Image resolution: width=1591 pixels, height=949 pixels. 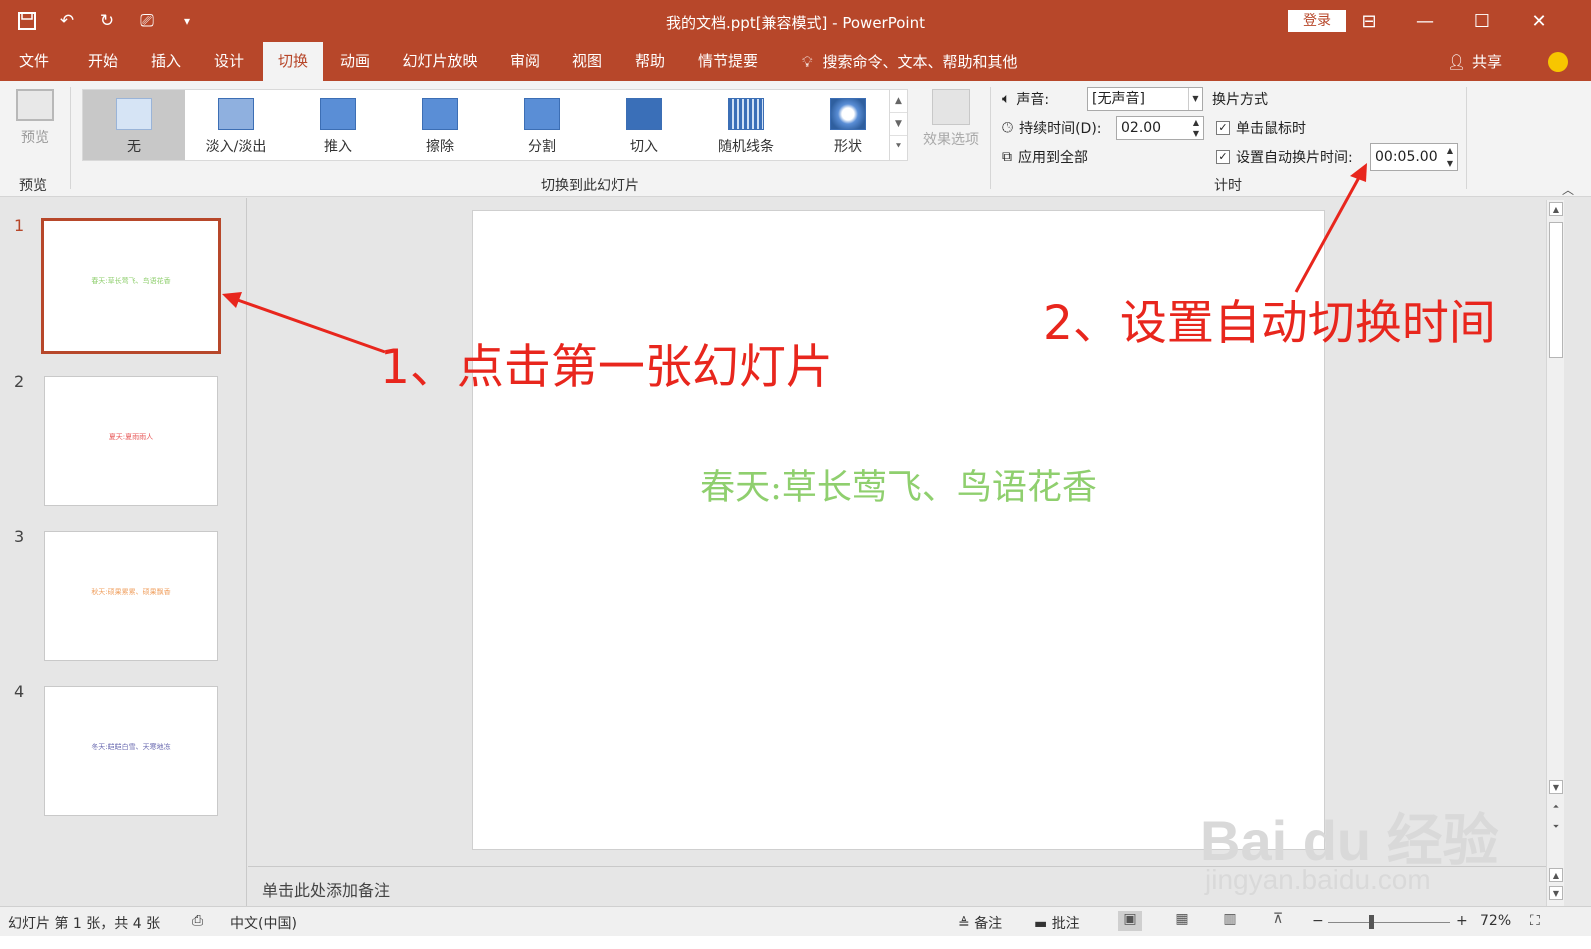 I want to click on annotation-step2: 2、设置自动切换时间, so click(x=1269, y=323).